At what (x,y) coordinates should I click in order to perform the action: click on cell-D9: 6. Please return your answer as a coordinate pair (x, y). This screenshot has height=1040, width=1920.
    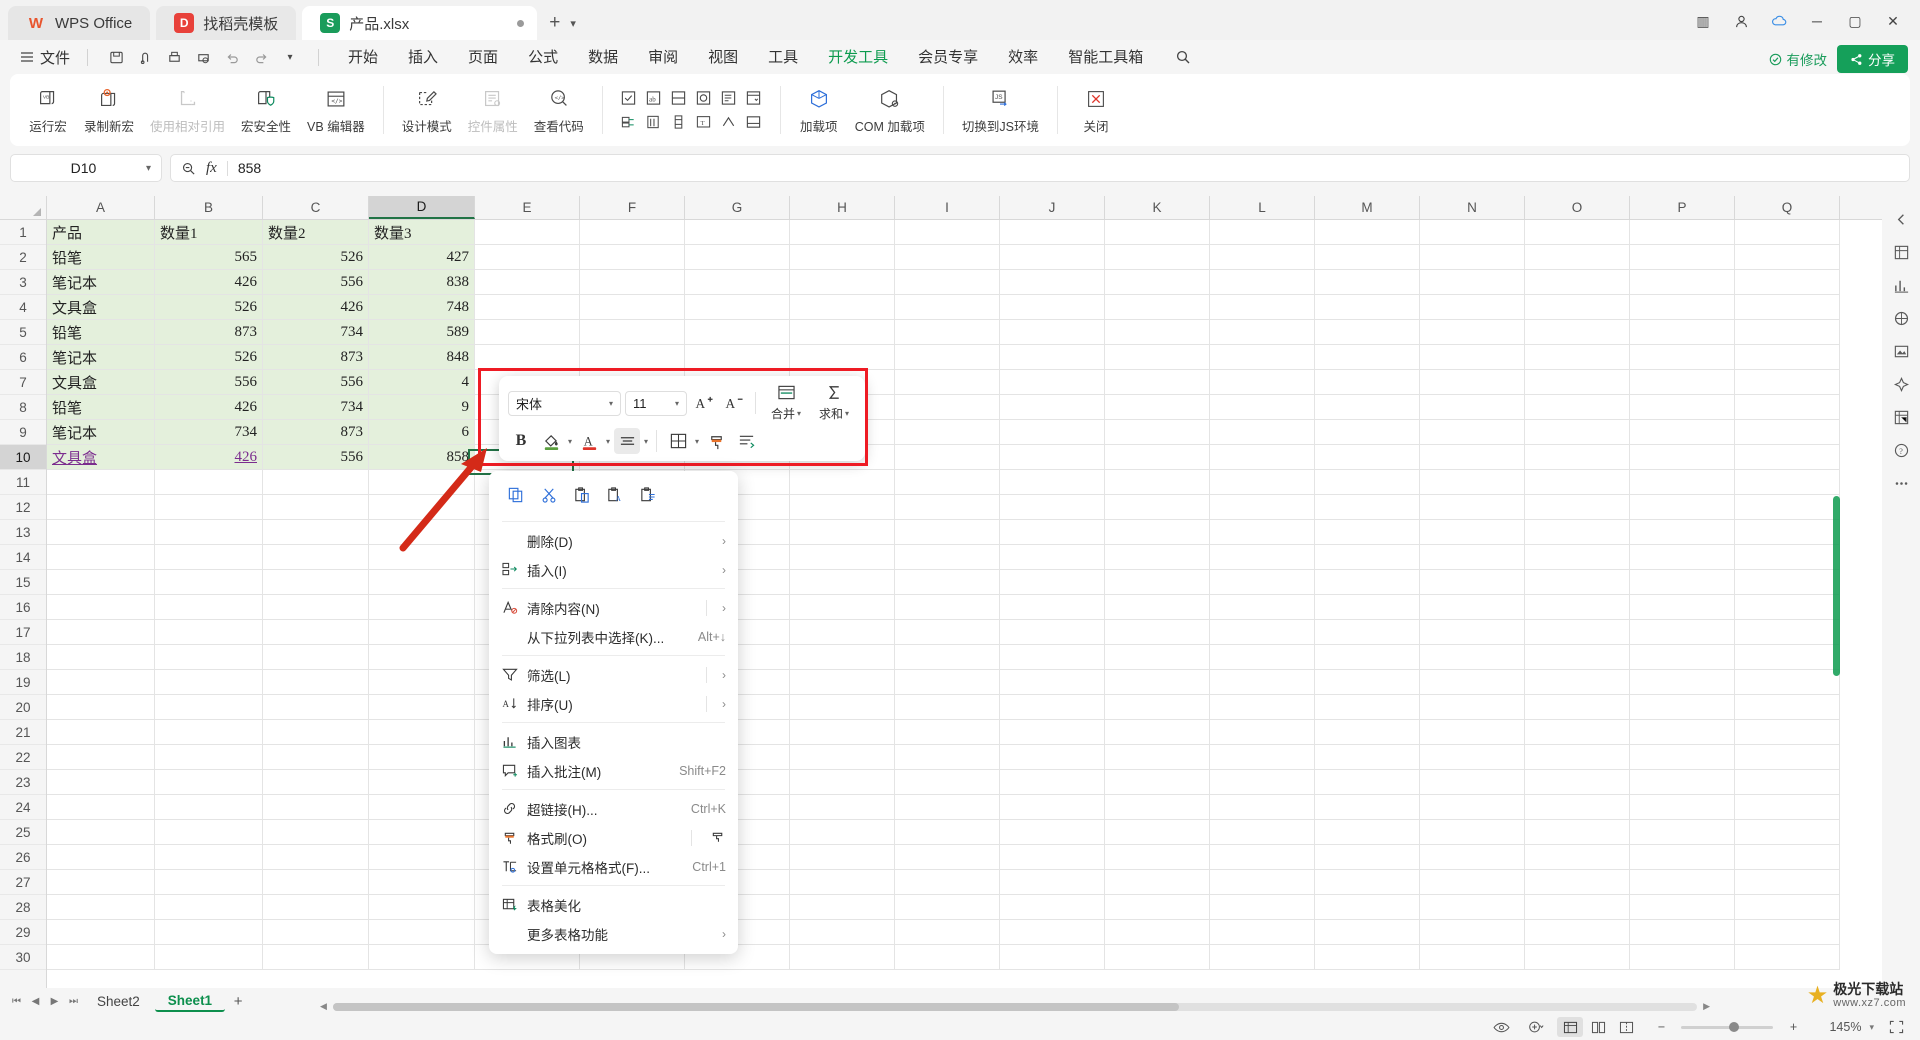
    Looking at the image, I should click on (422, 432).